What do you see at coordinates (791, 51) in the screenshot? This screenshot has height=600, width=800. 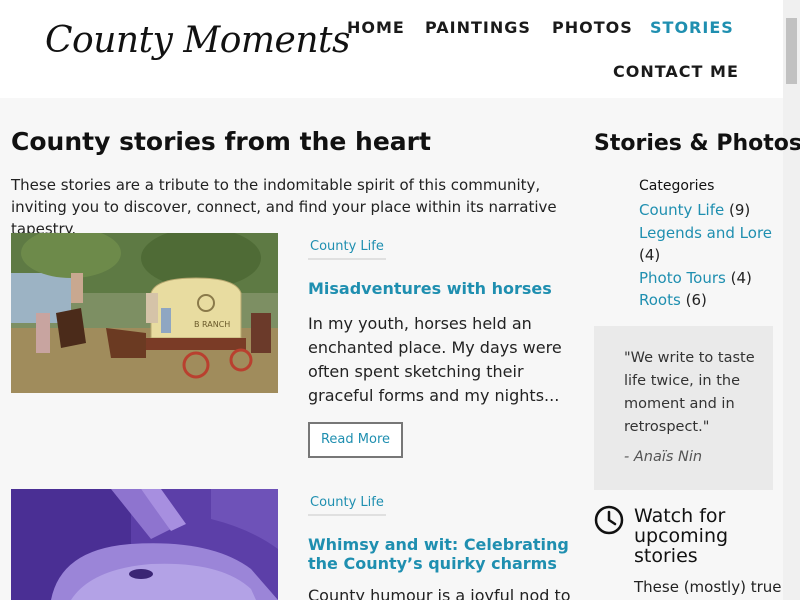 I see `scrollbar-thumb` at bounding box center [791, 51].